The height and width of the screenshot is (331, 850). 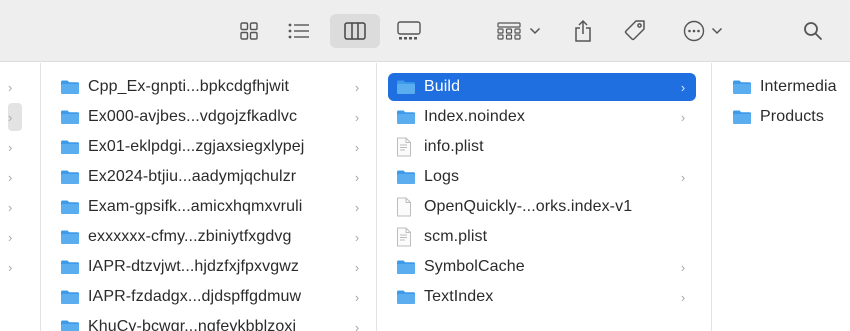 I want to click on list-item: Ex2024-btjiu...aadymjqchulzr ›, so click(x=211, y=177).